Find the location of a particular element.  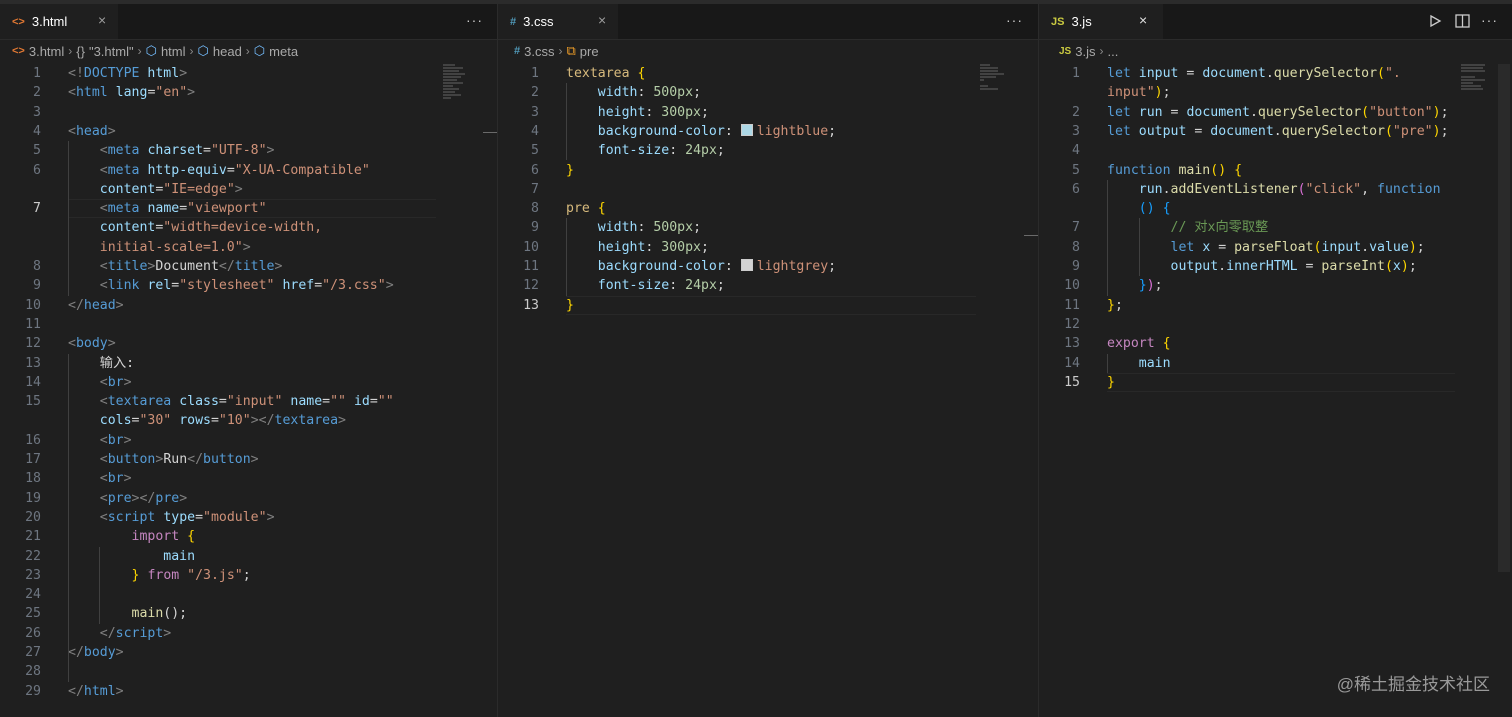

breadcrumb-item-pre: pre is located at coordinates (589, 51).